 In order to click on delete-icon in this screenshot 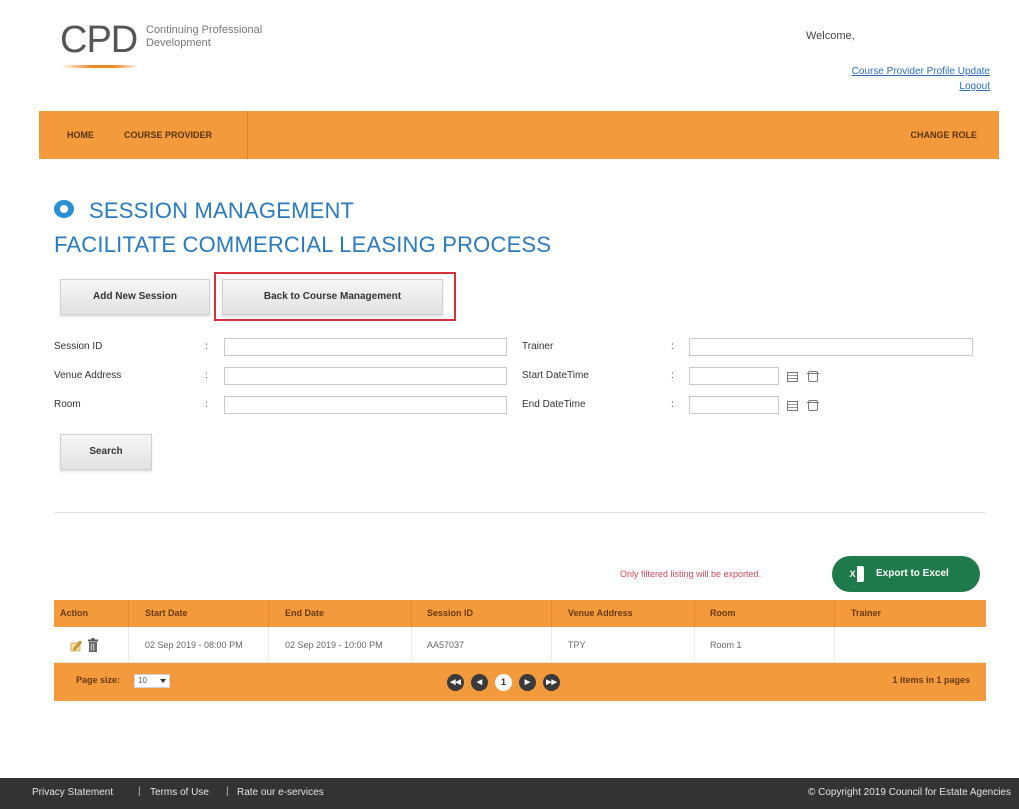, I will do `click(93, 645)`.